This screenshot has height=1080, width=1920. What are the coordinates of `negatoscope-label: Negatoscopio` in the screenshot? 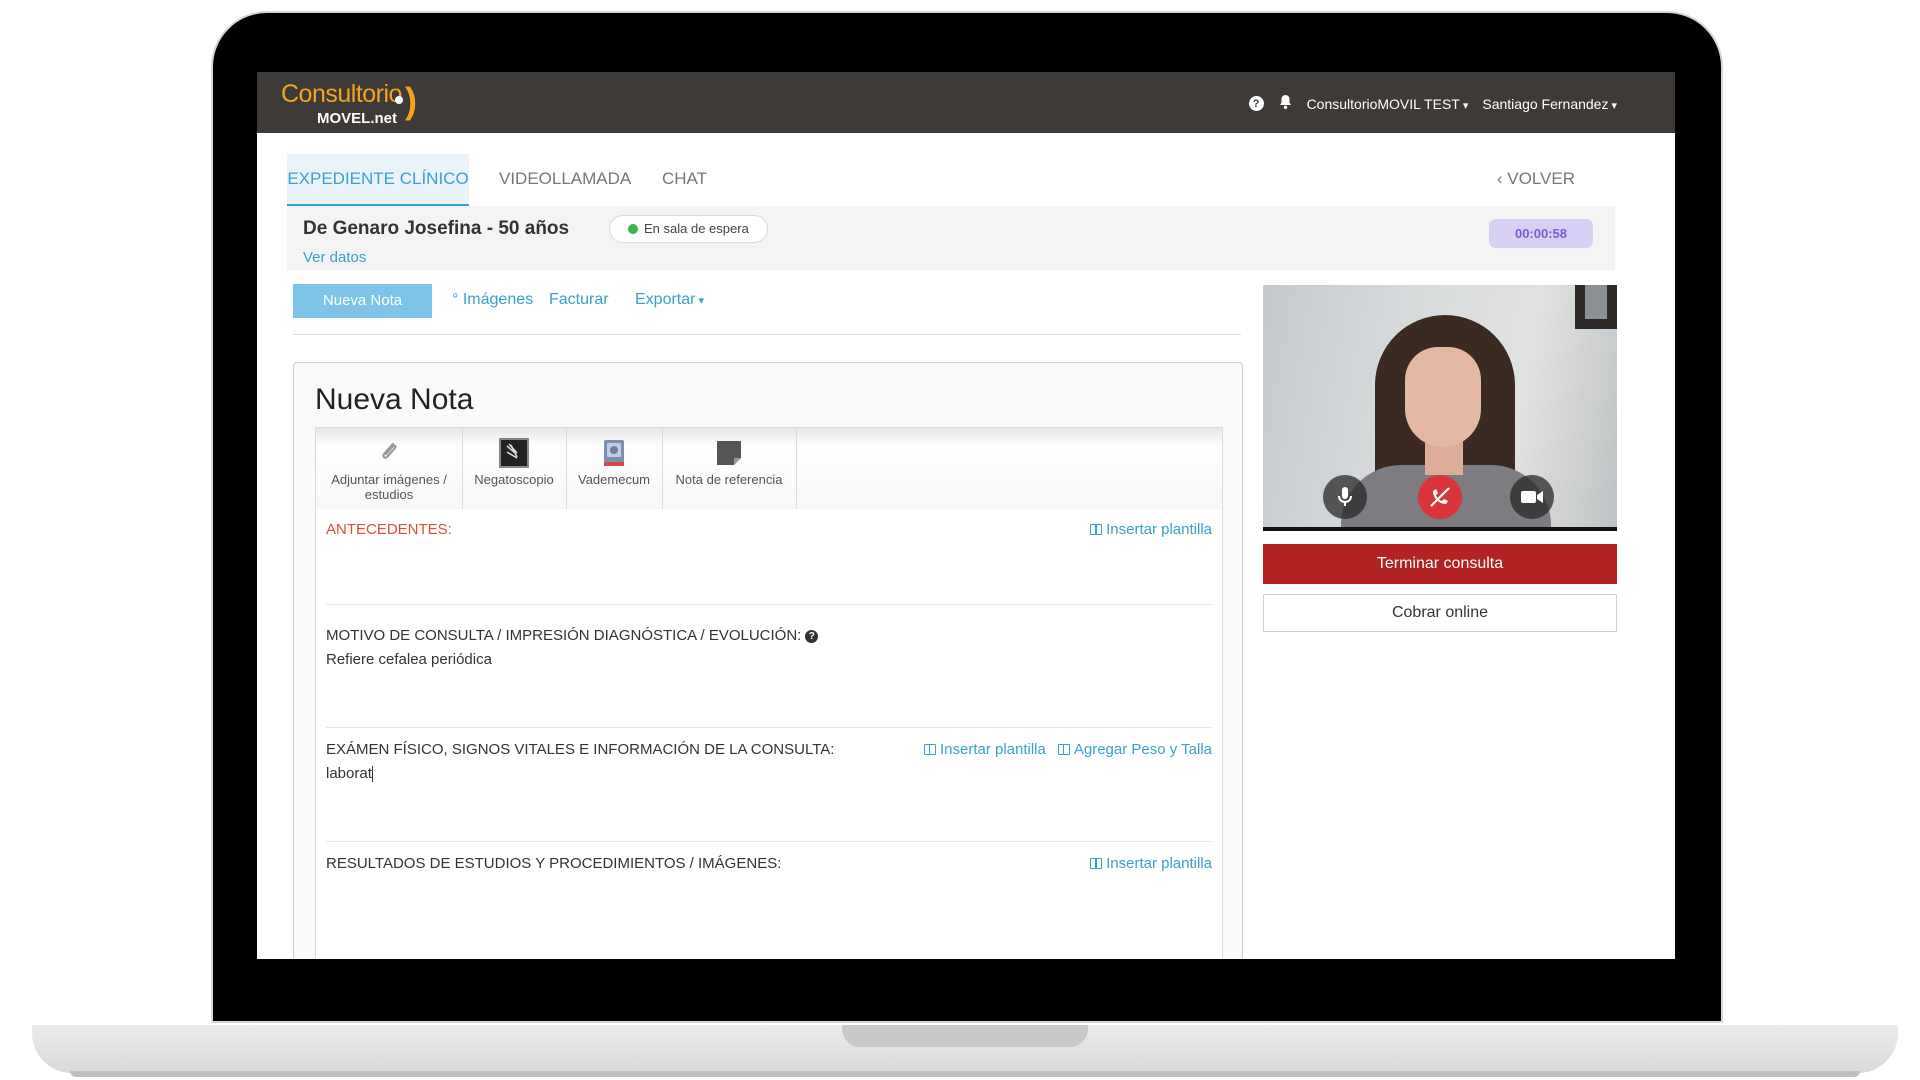 It's located at (514, 479).